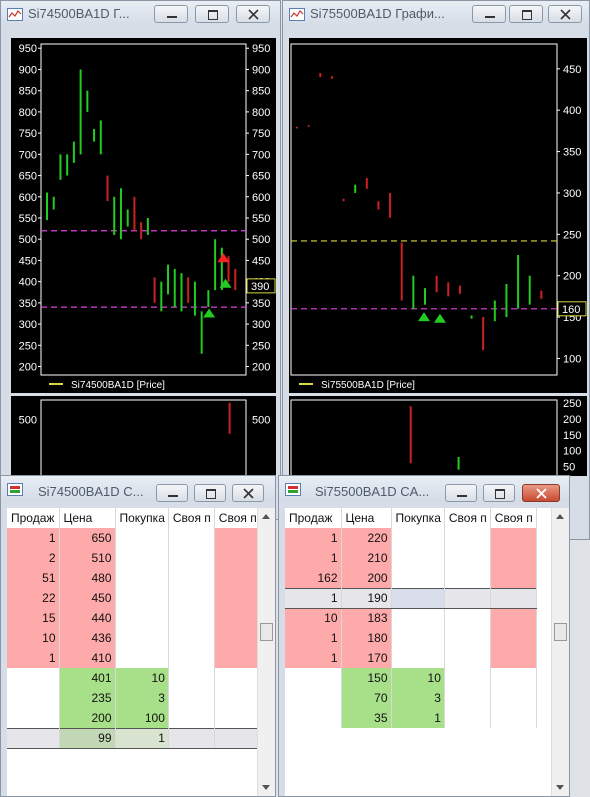 Image resolution: width=590 pixels, height=797 pixels. Describe the element at coordinates (411, 558) in the screenshot. I see `order-book-row: 1 210` at that location.